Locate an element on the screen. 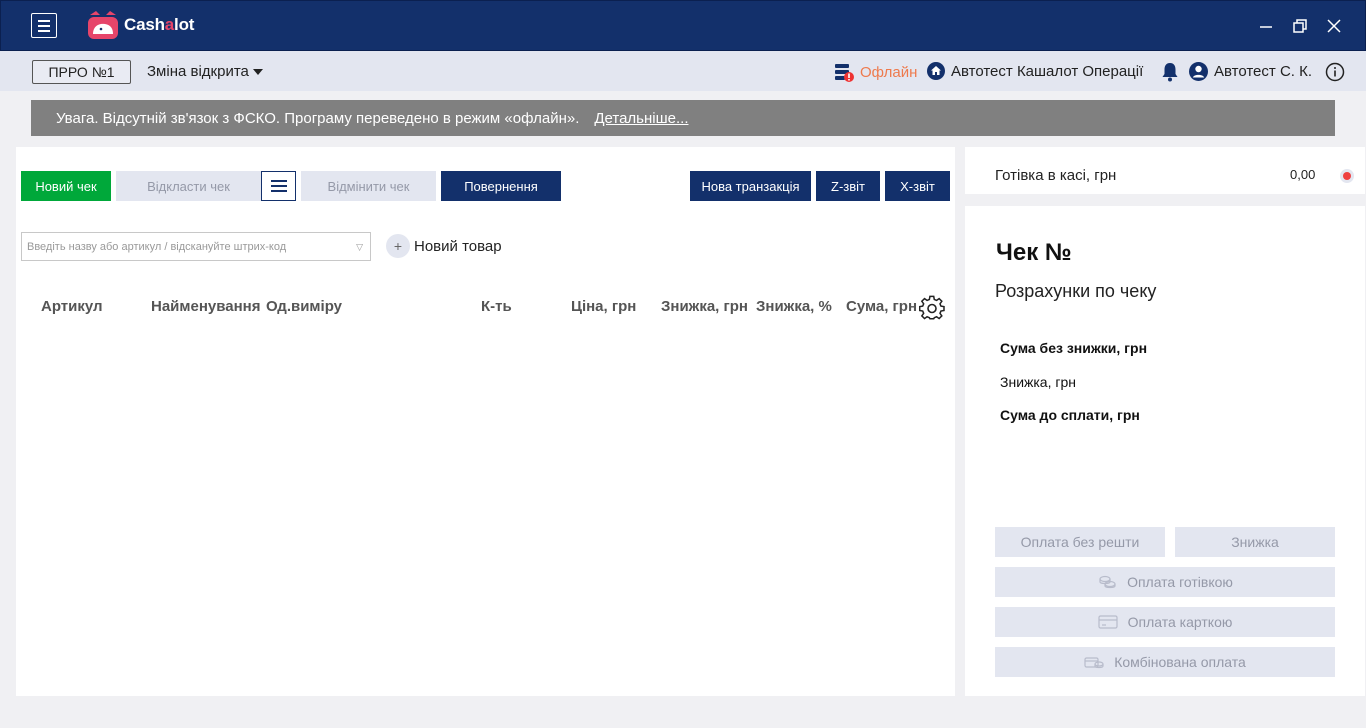 The height and width of the screenshot is (728, 1366). receipt-title: Чек № is located at coordinates (1034, 252).